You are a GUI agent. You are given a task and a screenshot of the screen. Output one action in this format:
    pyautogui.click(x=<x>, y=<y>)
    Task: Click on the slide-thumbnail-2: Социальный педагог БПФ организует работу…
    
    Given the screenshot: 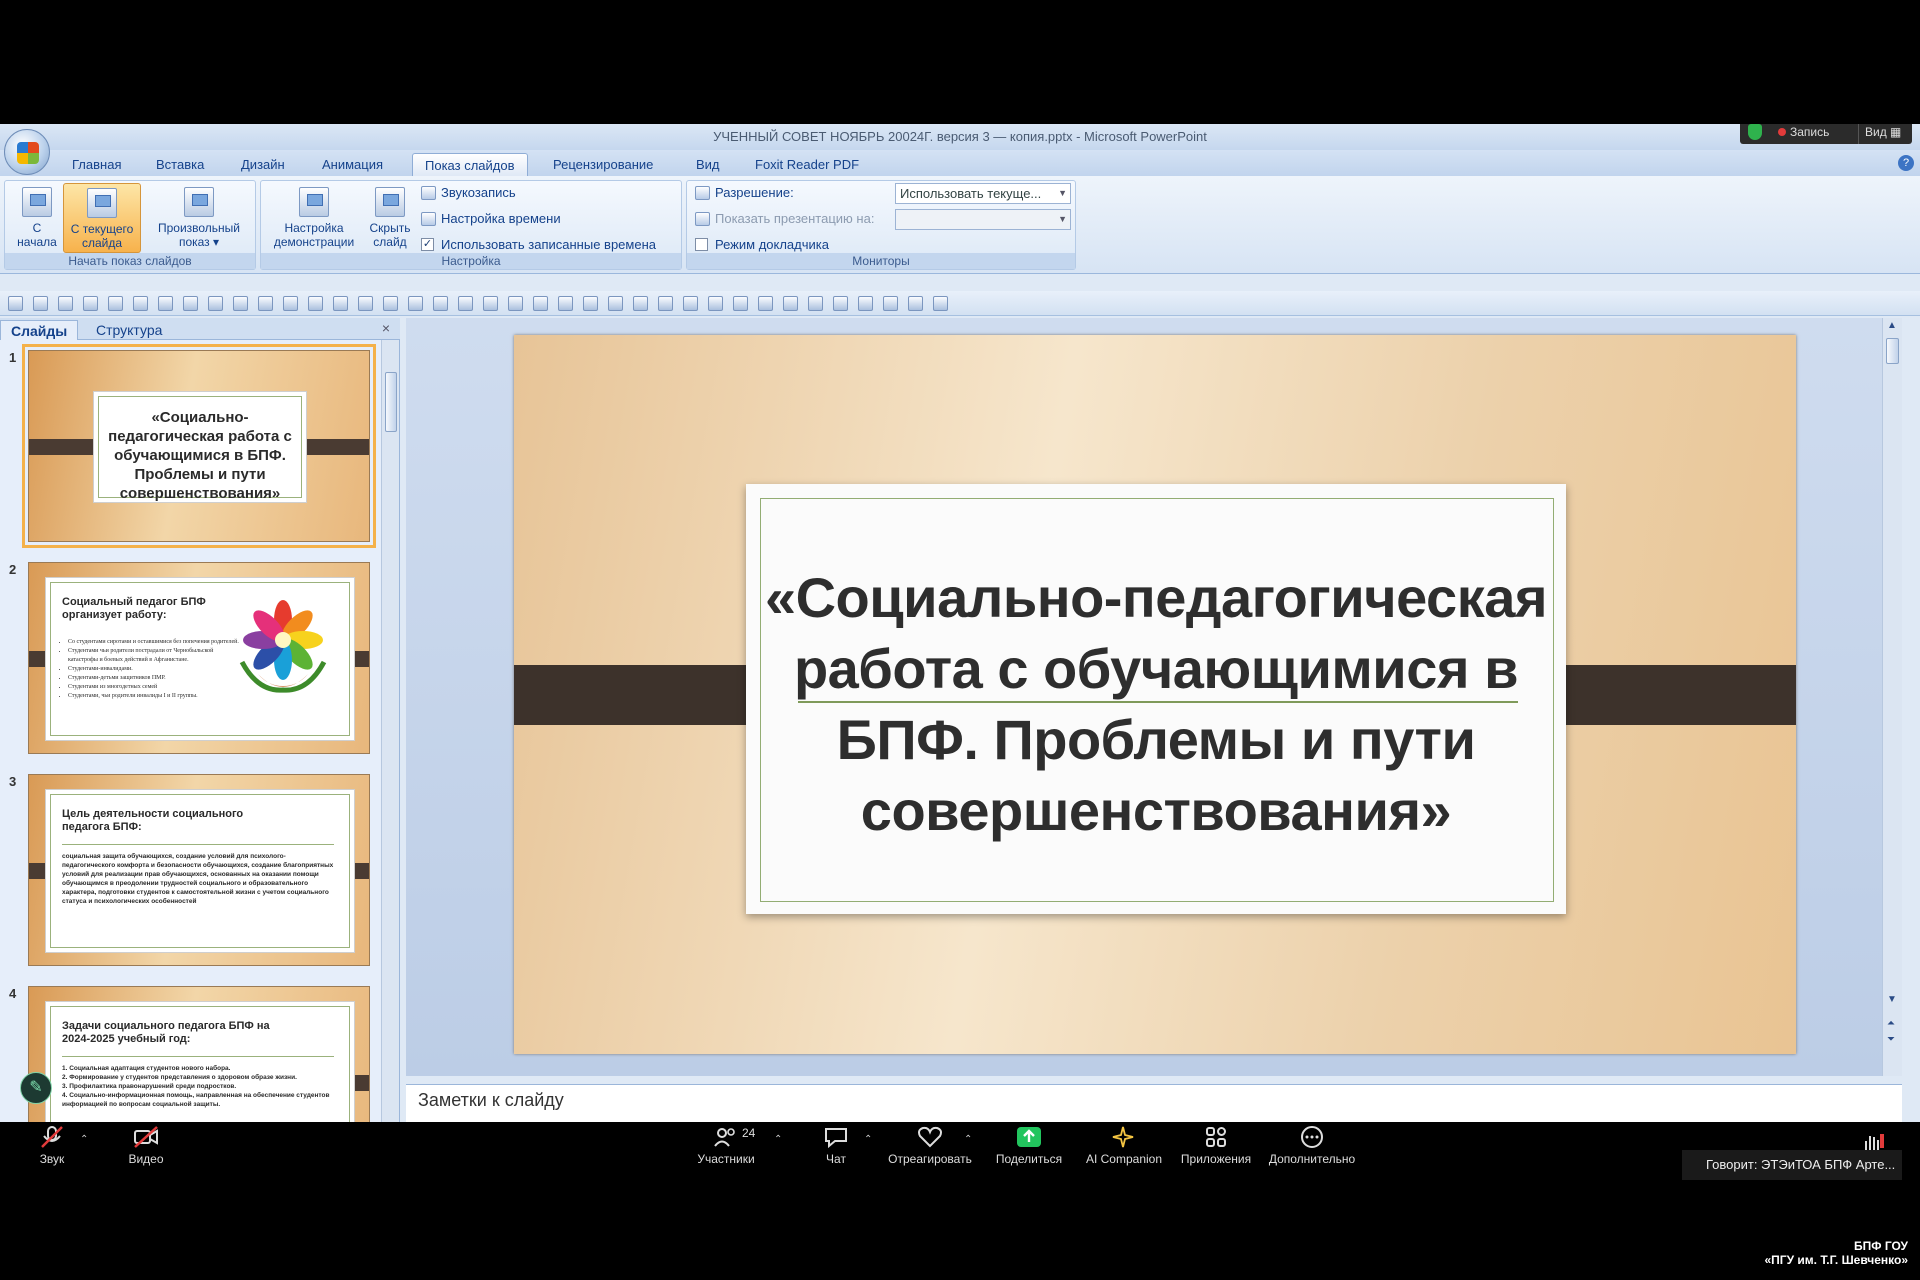 What is the action you would take?
    pyautogui.click(x=199, y=658)
    